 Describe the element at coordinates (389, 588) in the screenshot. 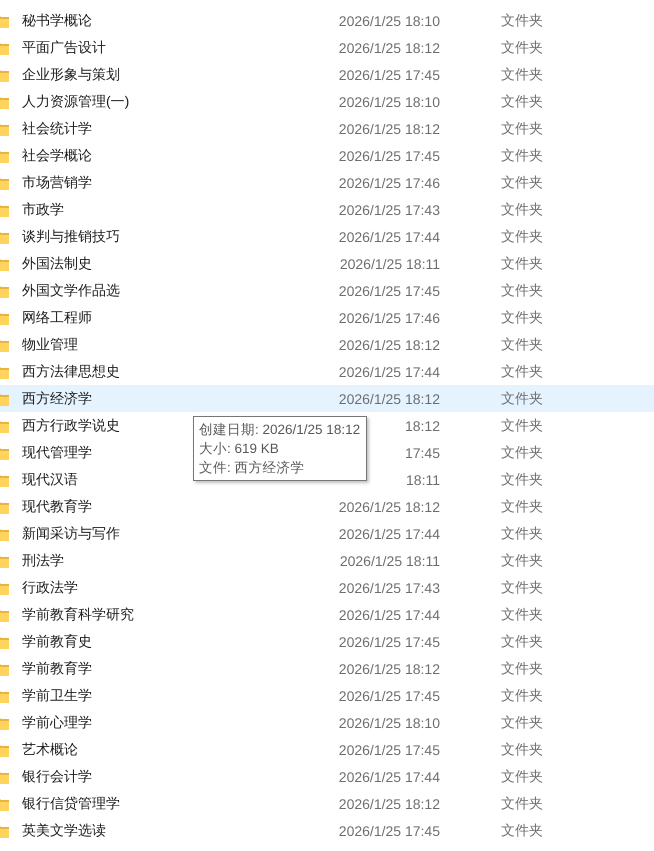

I see `modified-date: 2026/1/25 17:43` at that location.